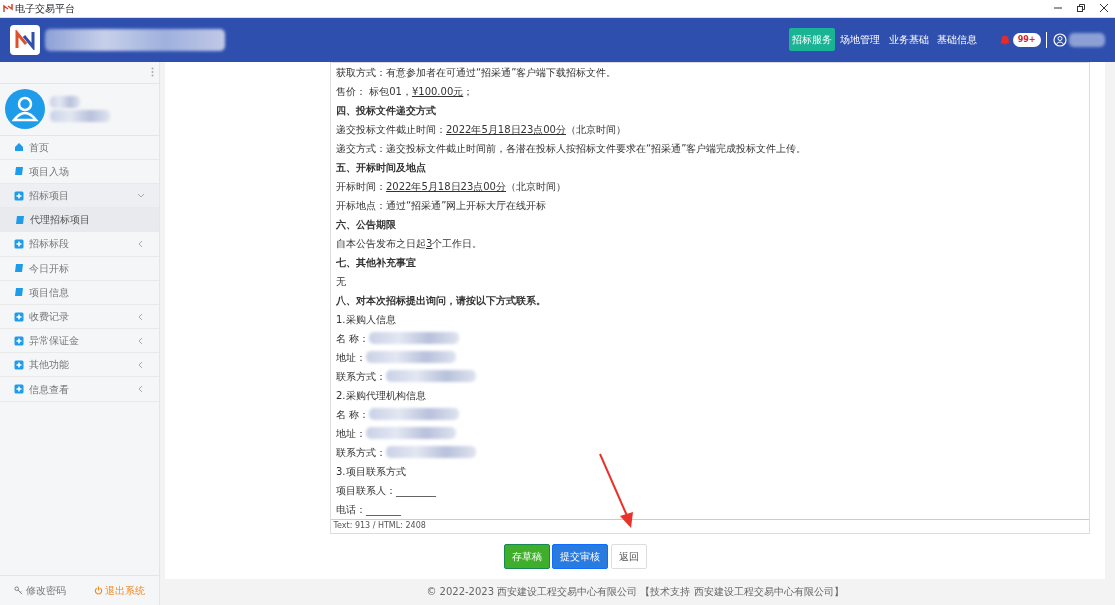 The height and width of the screenshot is (605, 1115). Describe the element at coordinates (341, 281) in the screenshot. I see `paragraph: 无` at that location.